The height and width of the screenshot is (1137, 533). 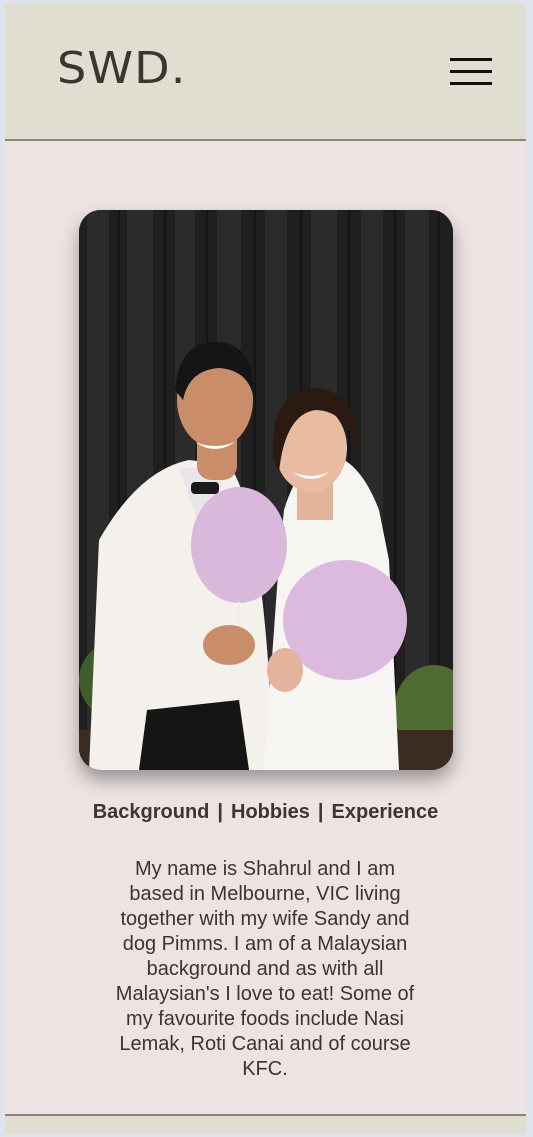 I want to click on site-footer, so click(x=265, y=1125).